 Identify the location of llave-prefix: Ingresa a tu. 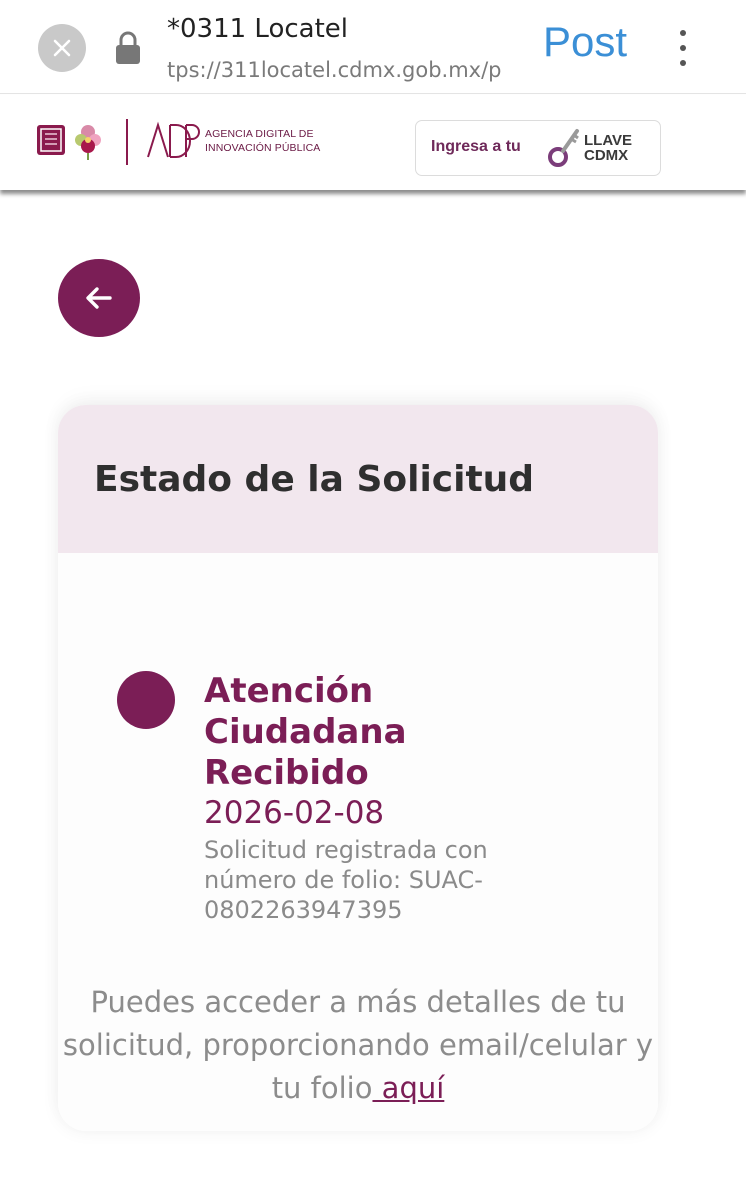
(476, 146).